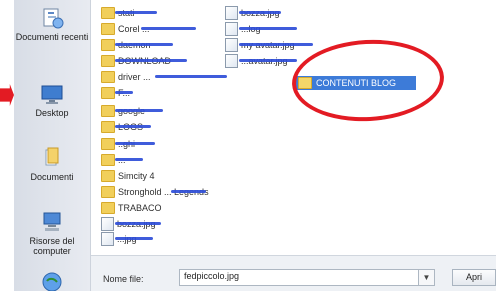  What do you see at coordinates (52, 246) in the screenshot?
I see `place-label: Risorse del computer` at bounding box center [52, 246].